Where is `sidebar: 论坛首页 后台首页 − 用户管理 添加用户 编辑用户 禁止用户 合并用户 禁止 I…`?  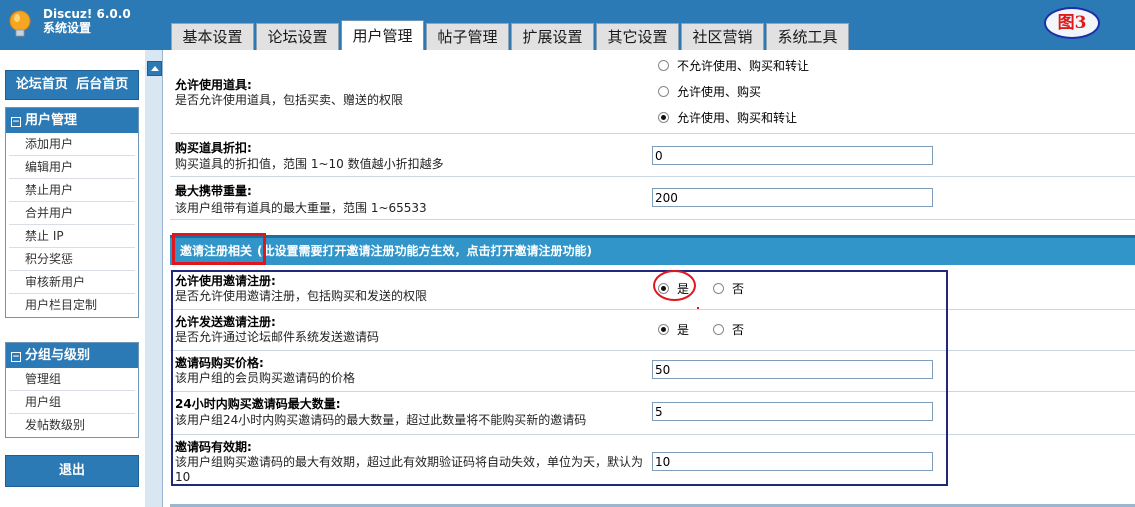
sidebar: 论坛首页 后台首页 − 用户管理 添加用户 编辑用户 禁止用户 合并用户 禁止 I… is located at coordinates (72, 278).